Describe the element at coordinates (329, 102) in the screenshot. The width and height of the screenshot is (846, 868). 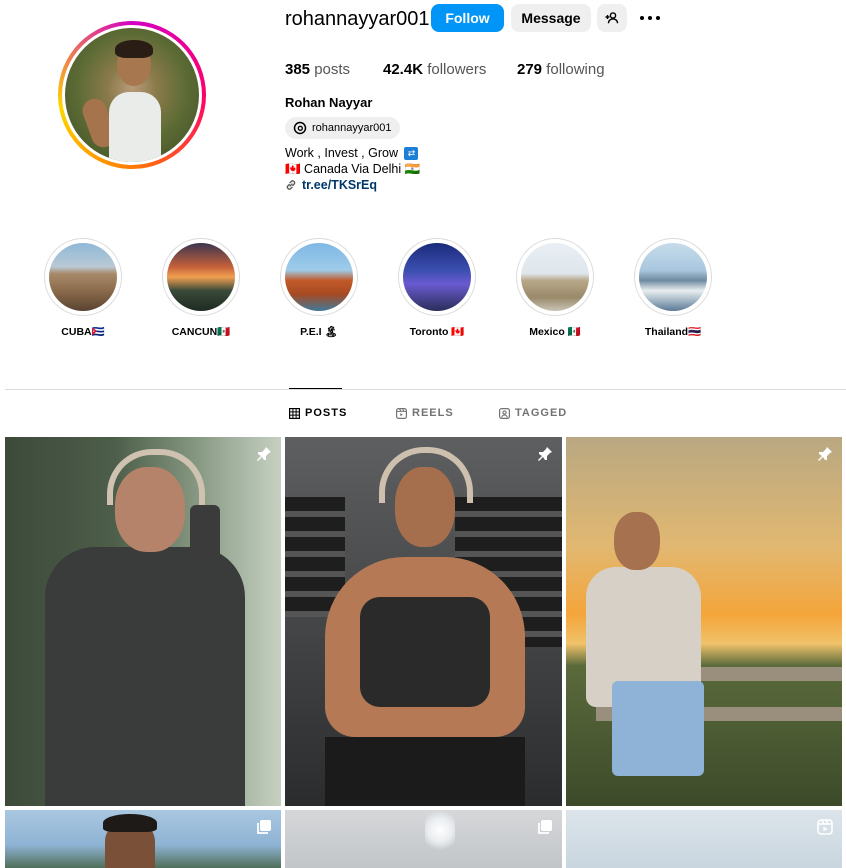
I see `profile-full-name: Rohan Nayyar` at that location.